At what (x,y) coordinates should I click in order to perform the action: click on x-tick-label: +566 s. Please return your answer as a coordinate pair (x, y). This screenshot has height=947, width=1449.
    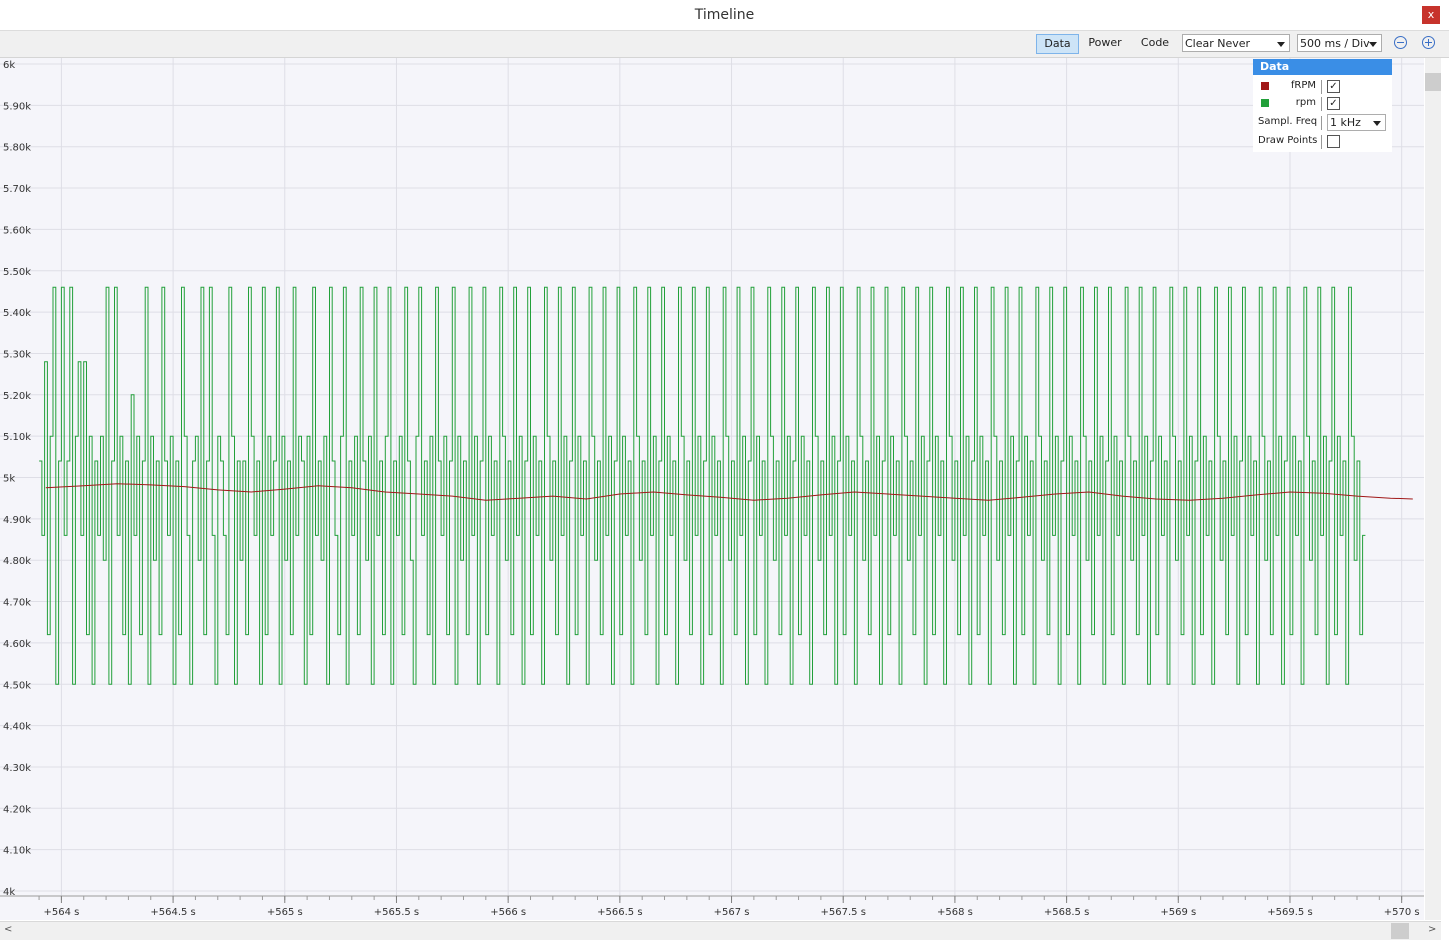
    Looking at the image, I should click on (508, 912).